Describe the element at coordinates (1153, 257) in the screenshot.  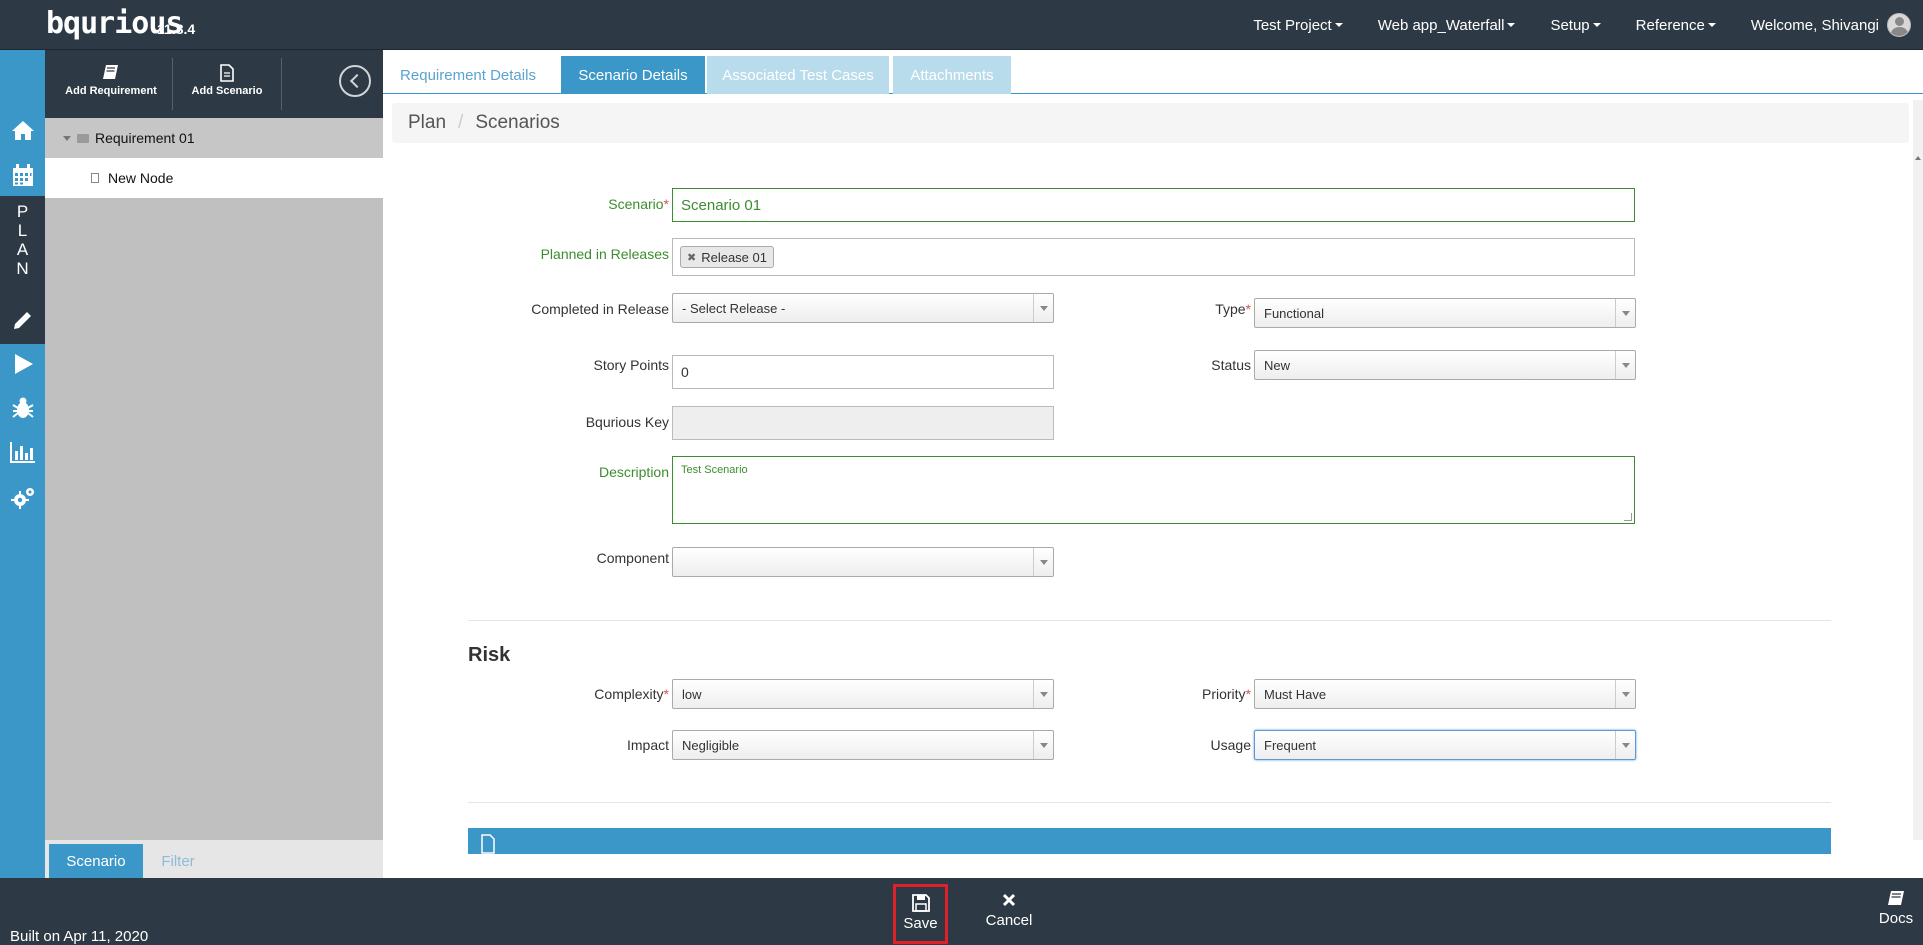
I see `planned-releases-input: ✖ Release 01` at that location.